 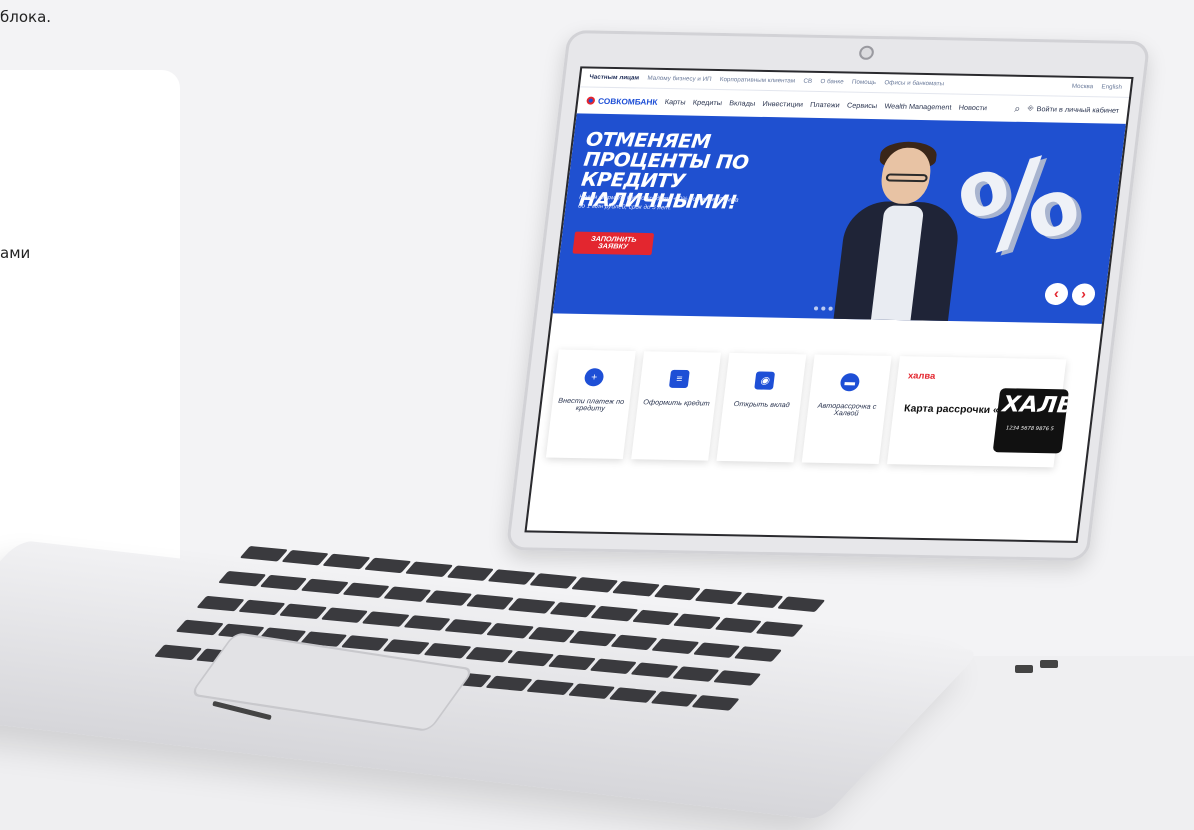 I want to click on tile-pay-credit: + Внести платеж по кредиту, so click(x=590, y=404).